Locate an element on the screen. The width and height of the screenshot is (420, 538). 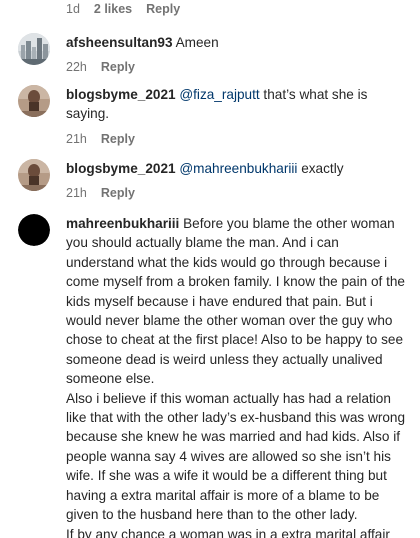
comment-text: blogsbyme_2021 @mahreenbukhariii exactly is located at coordinates (237, 168).